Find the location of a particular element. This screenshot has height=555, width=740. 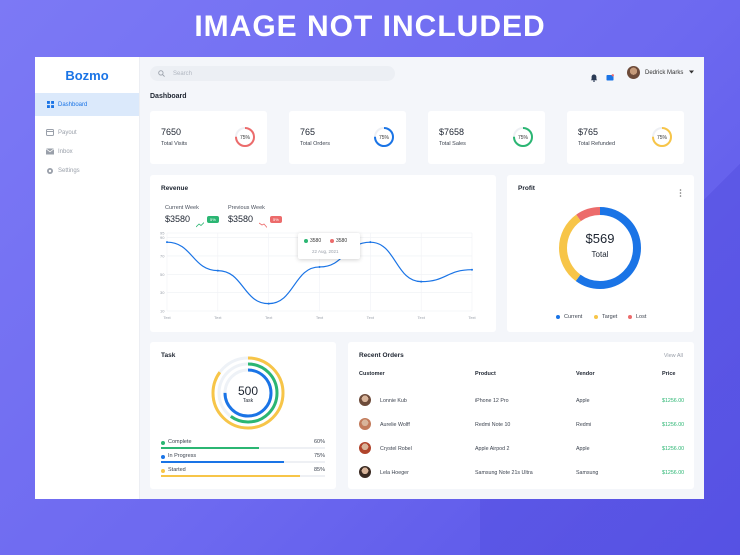

y-tick-label: 10 is located at coordinates (162, 311).